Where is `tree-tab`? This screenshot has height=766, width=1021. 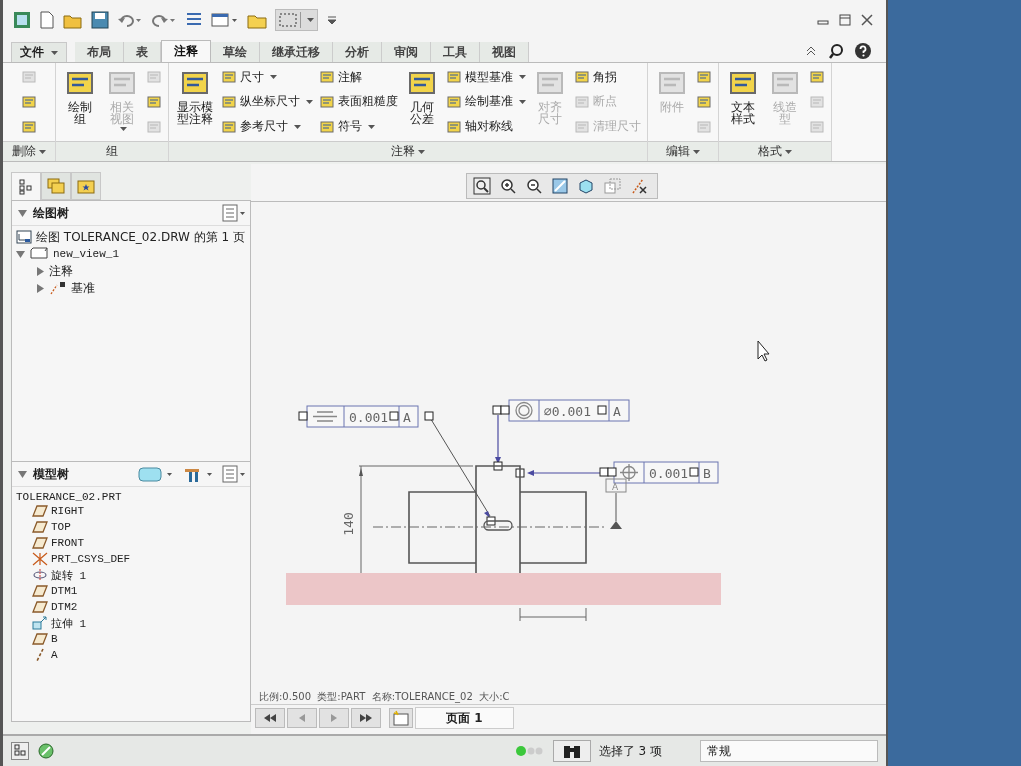
tree-tab is located at coordinates (26, 186).